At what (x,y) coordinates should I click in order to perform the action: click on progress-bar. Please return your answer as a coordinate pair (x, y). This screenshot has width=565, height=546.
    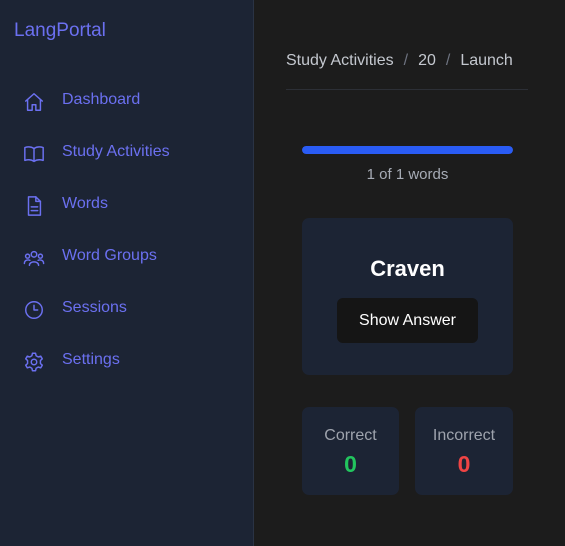
    Looking at the image, I should click on (407, 150).